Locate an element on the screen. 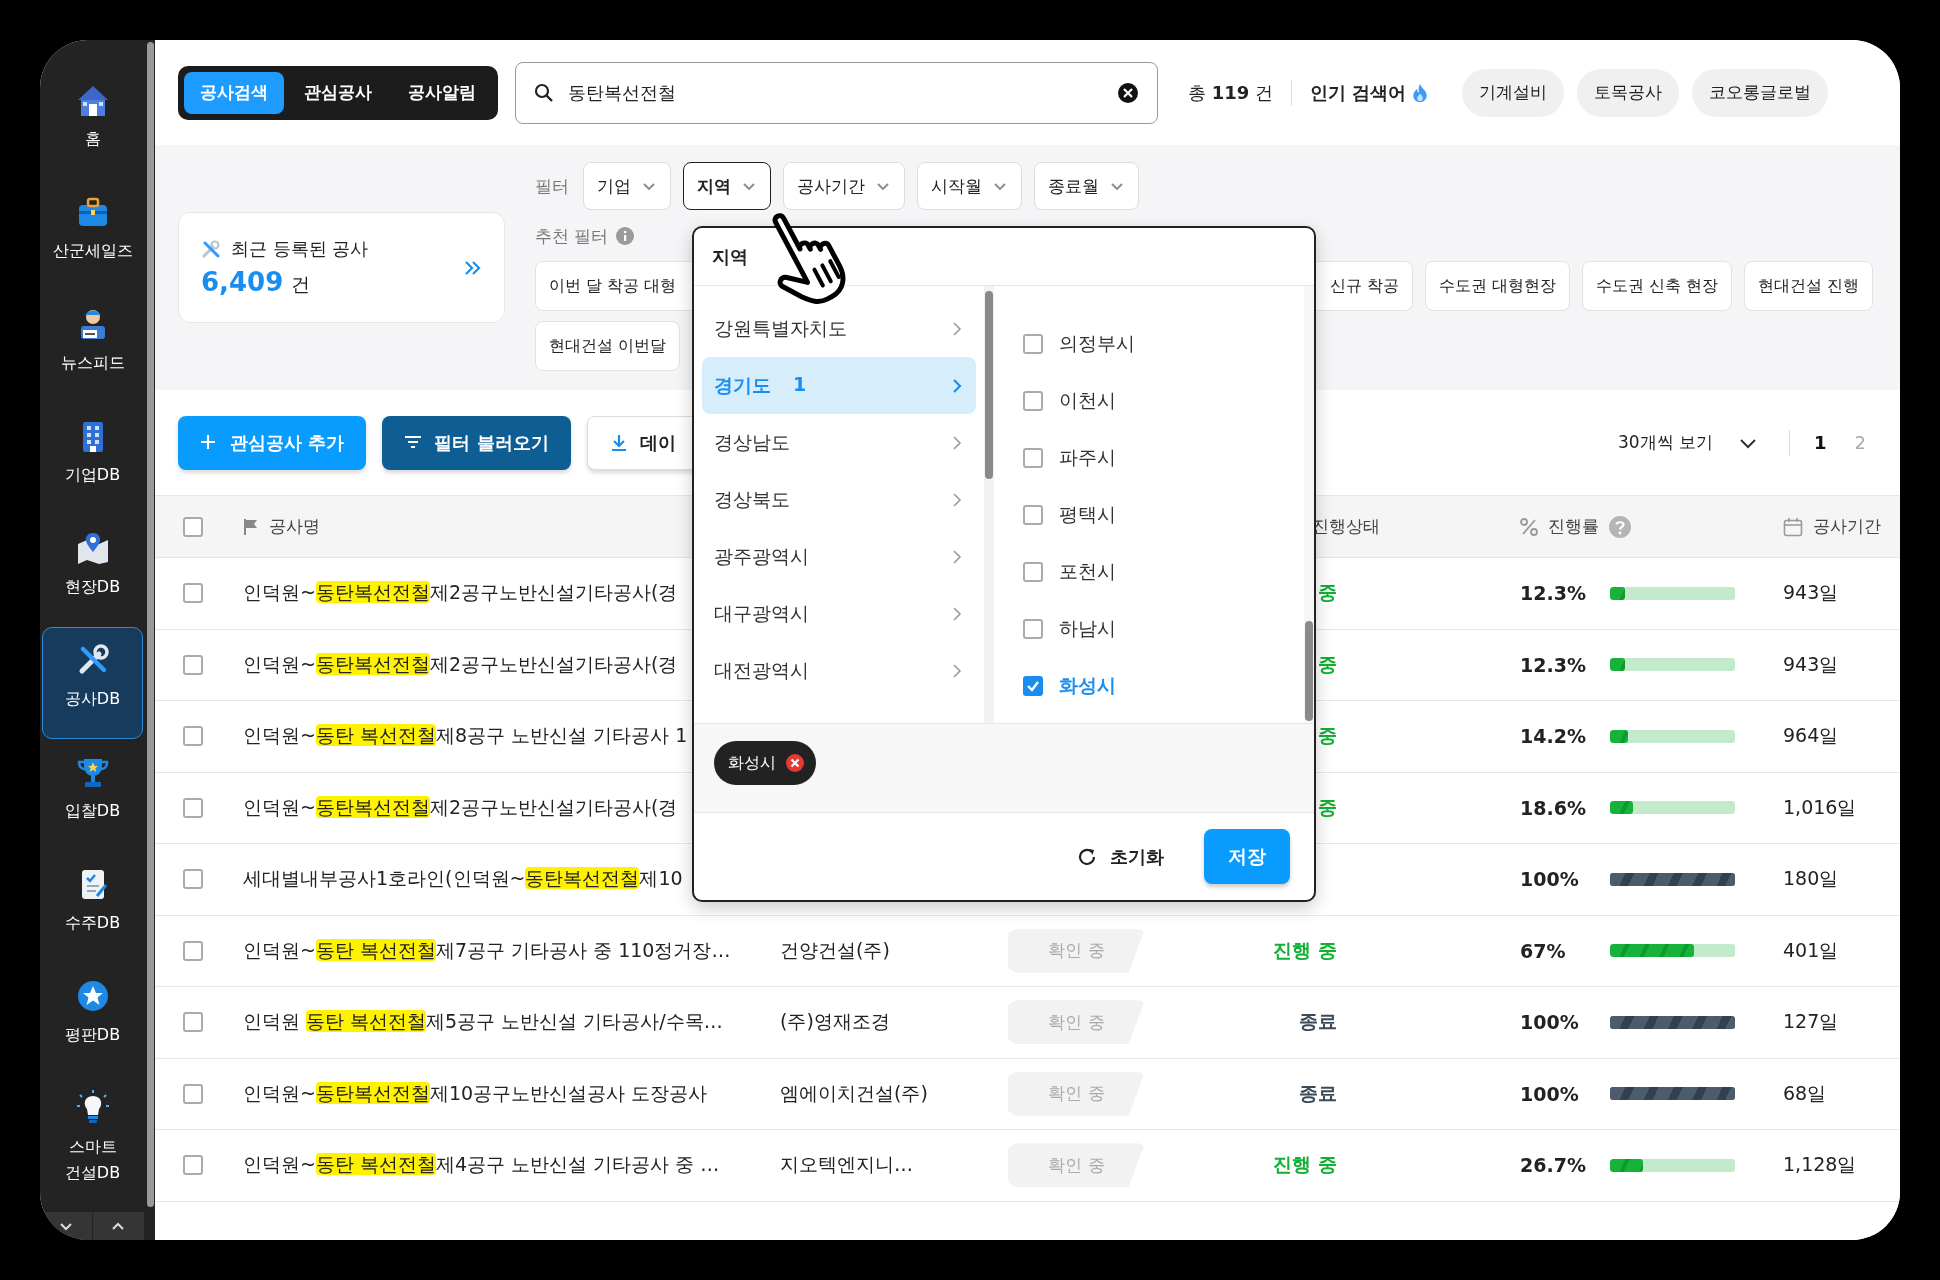 The height and width of the screenshot is (1280, 1940). company-name: 건양건설(주) is located at coordinates (835, 950).